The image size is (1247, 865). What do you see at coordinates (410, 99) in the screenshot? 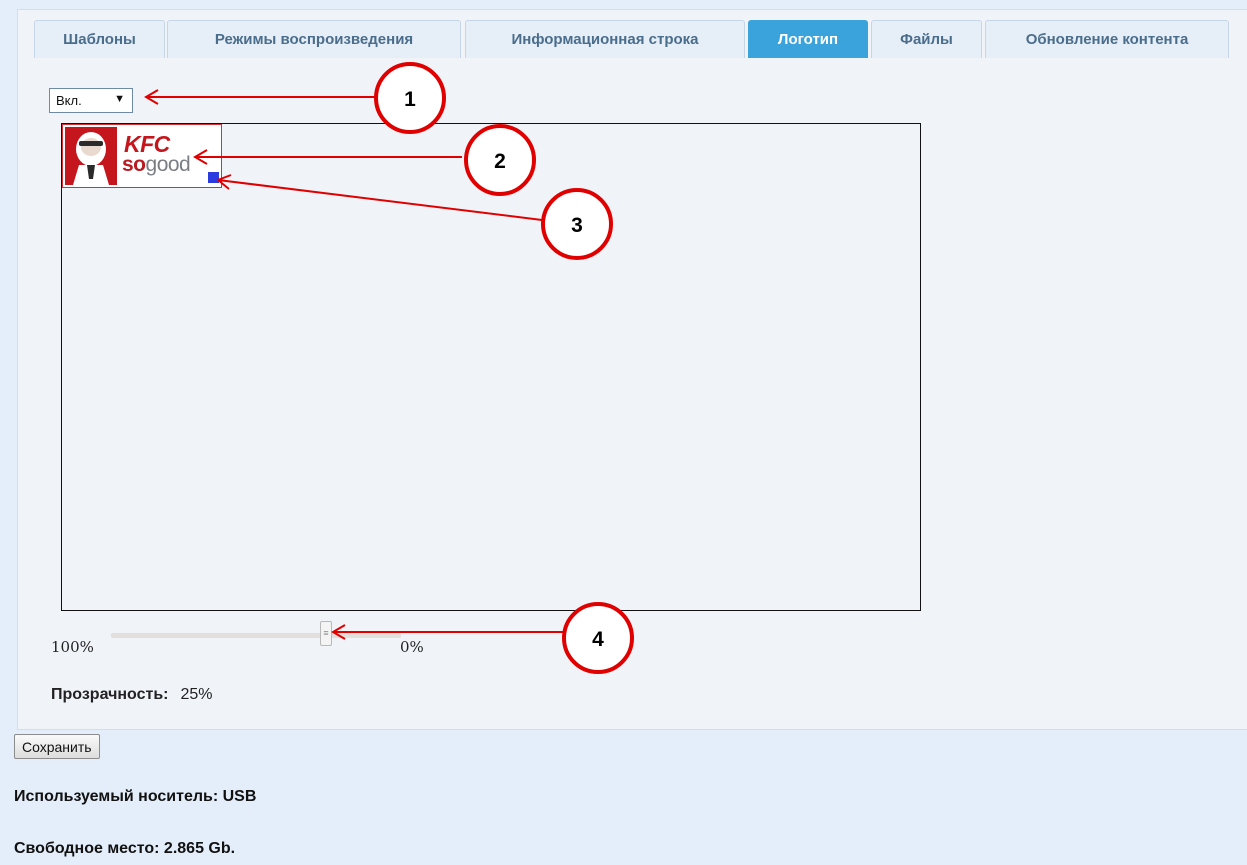
I see `callout-number-1: 1` at bounding box center [410, 99].